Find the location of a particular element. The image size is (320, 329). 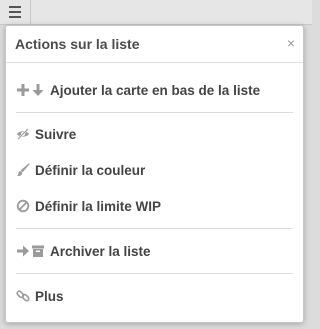

paintbrush-icon is located at coordinates (23, 170).